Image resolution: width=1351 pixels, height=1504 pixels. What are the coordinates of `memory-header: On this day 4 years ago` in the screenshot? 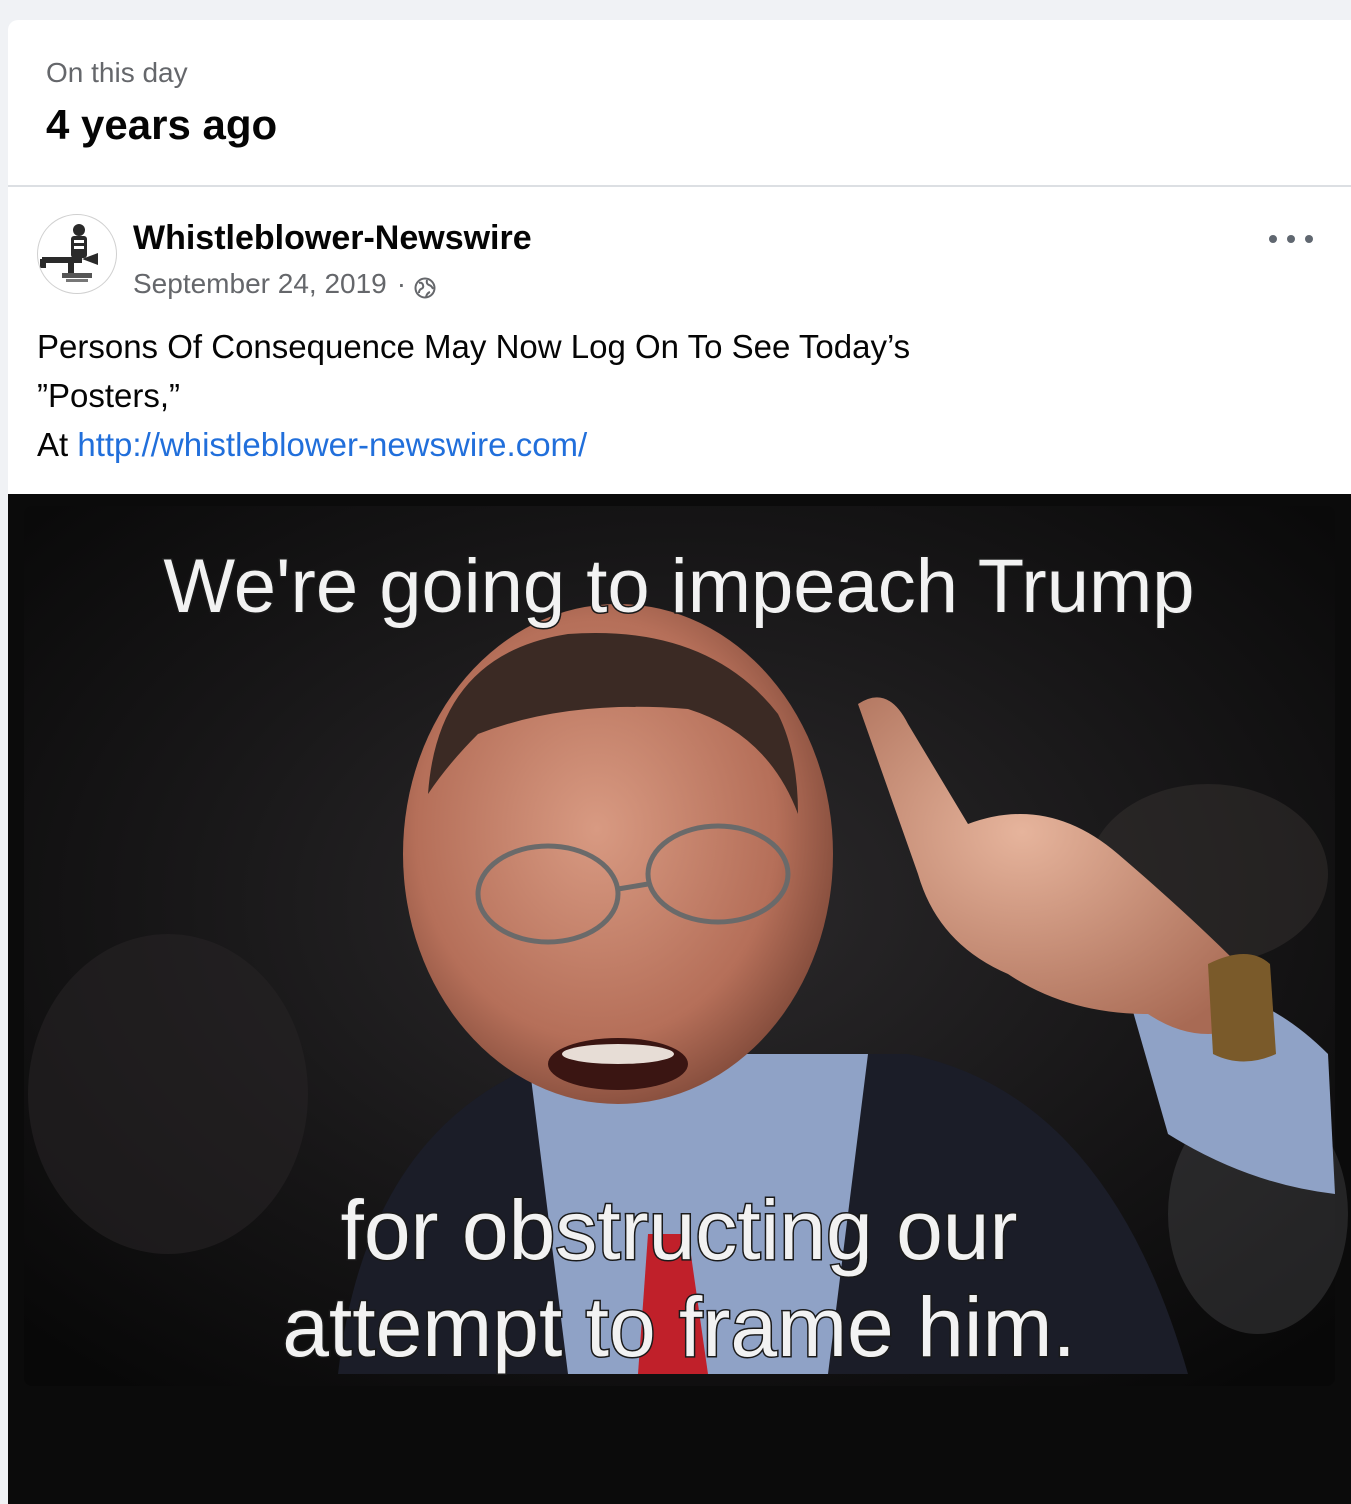 It's located at (679, 103).